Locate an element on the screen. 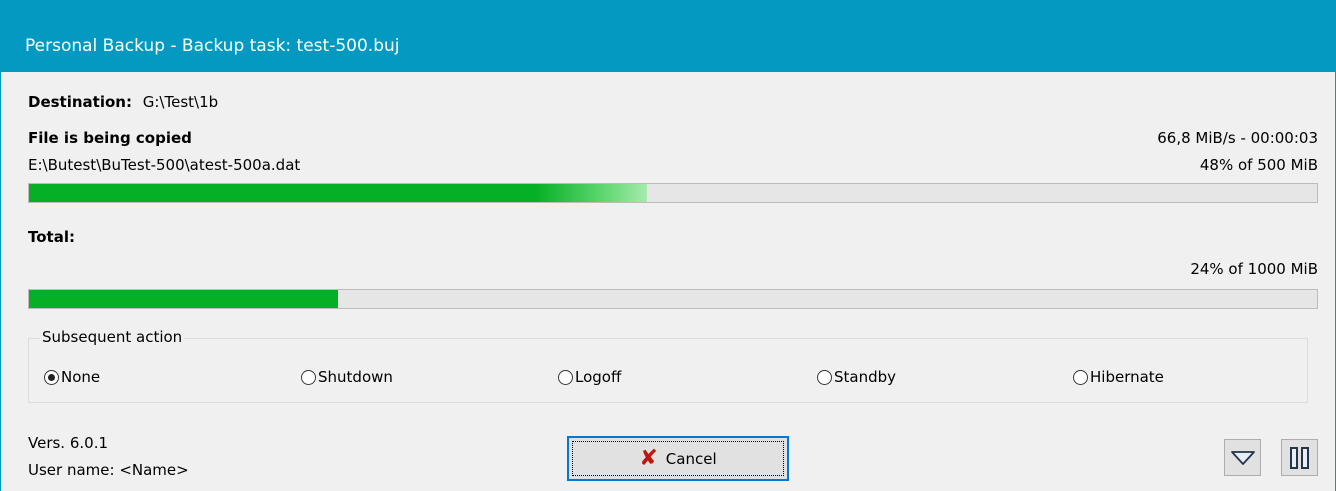  radio-standby: Standby is located at coordinates (856, 377).